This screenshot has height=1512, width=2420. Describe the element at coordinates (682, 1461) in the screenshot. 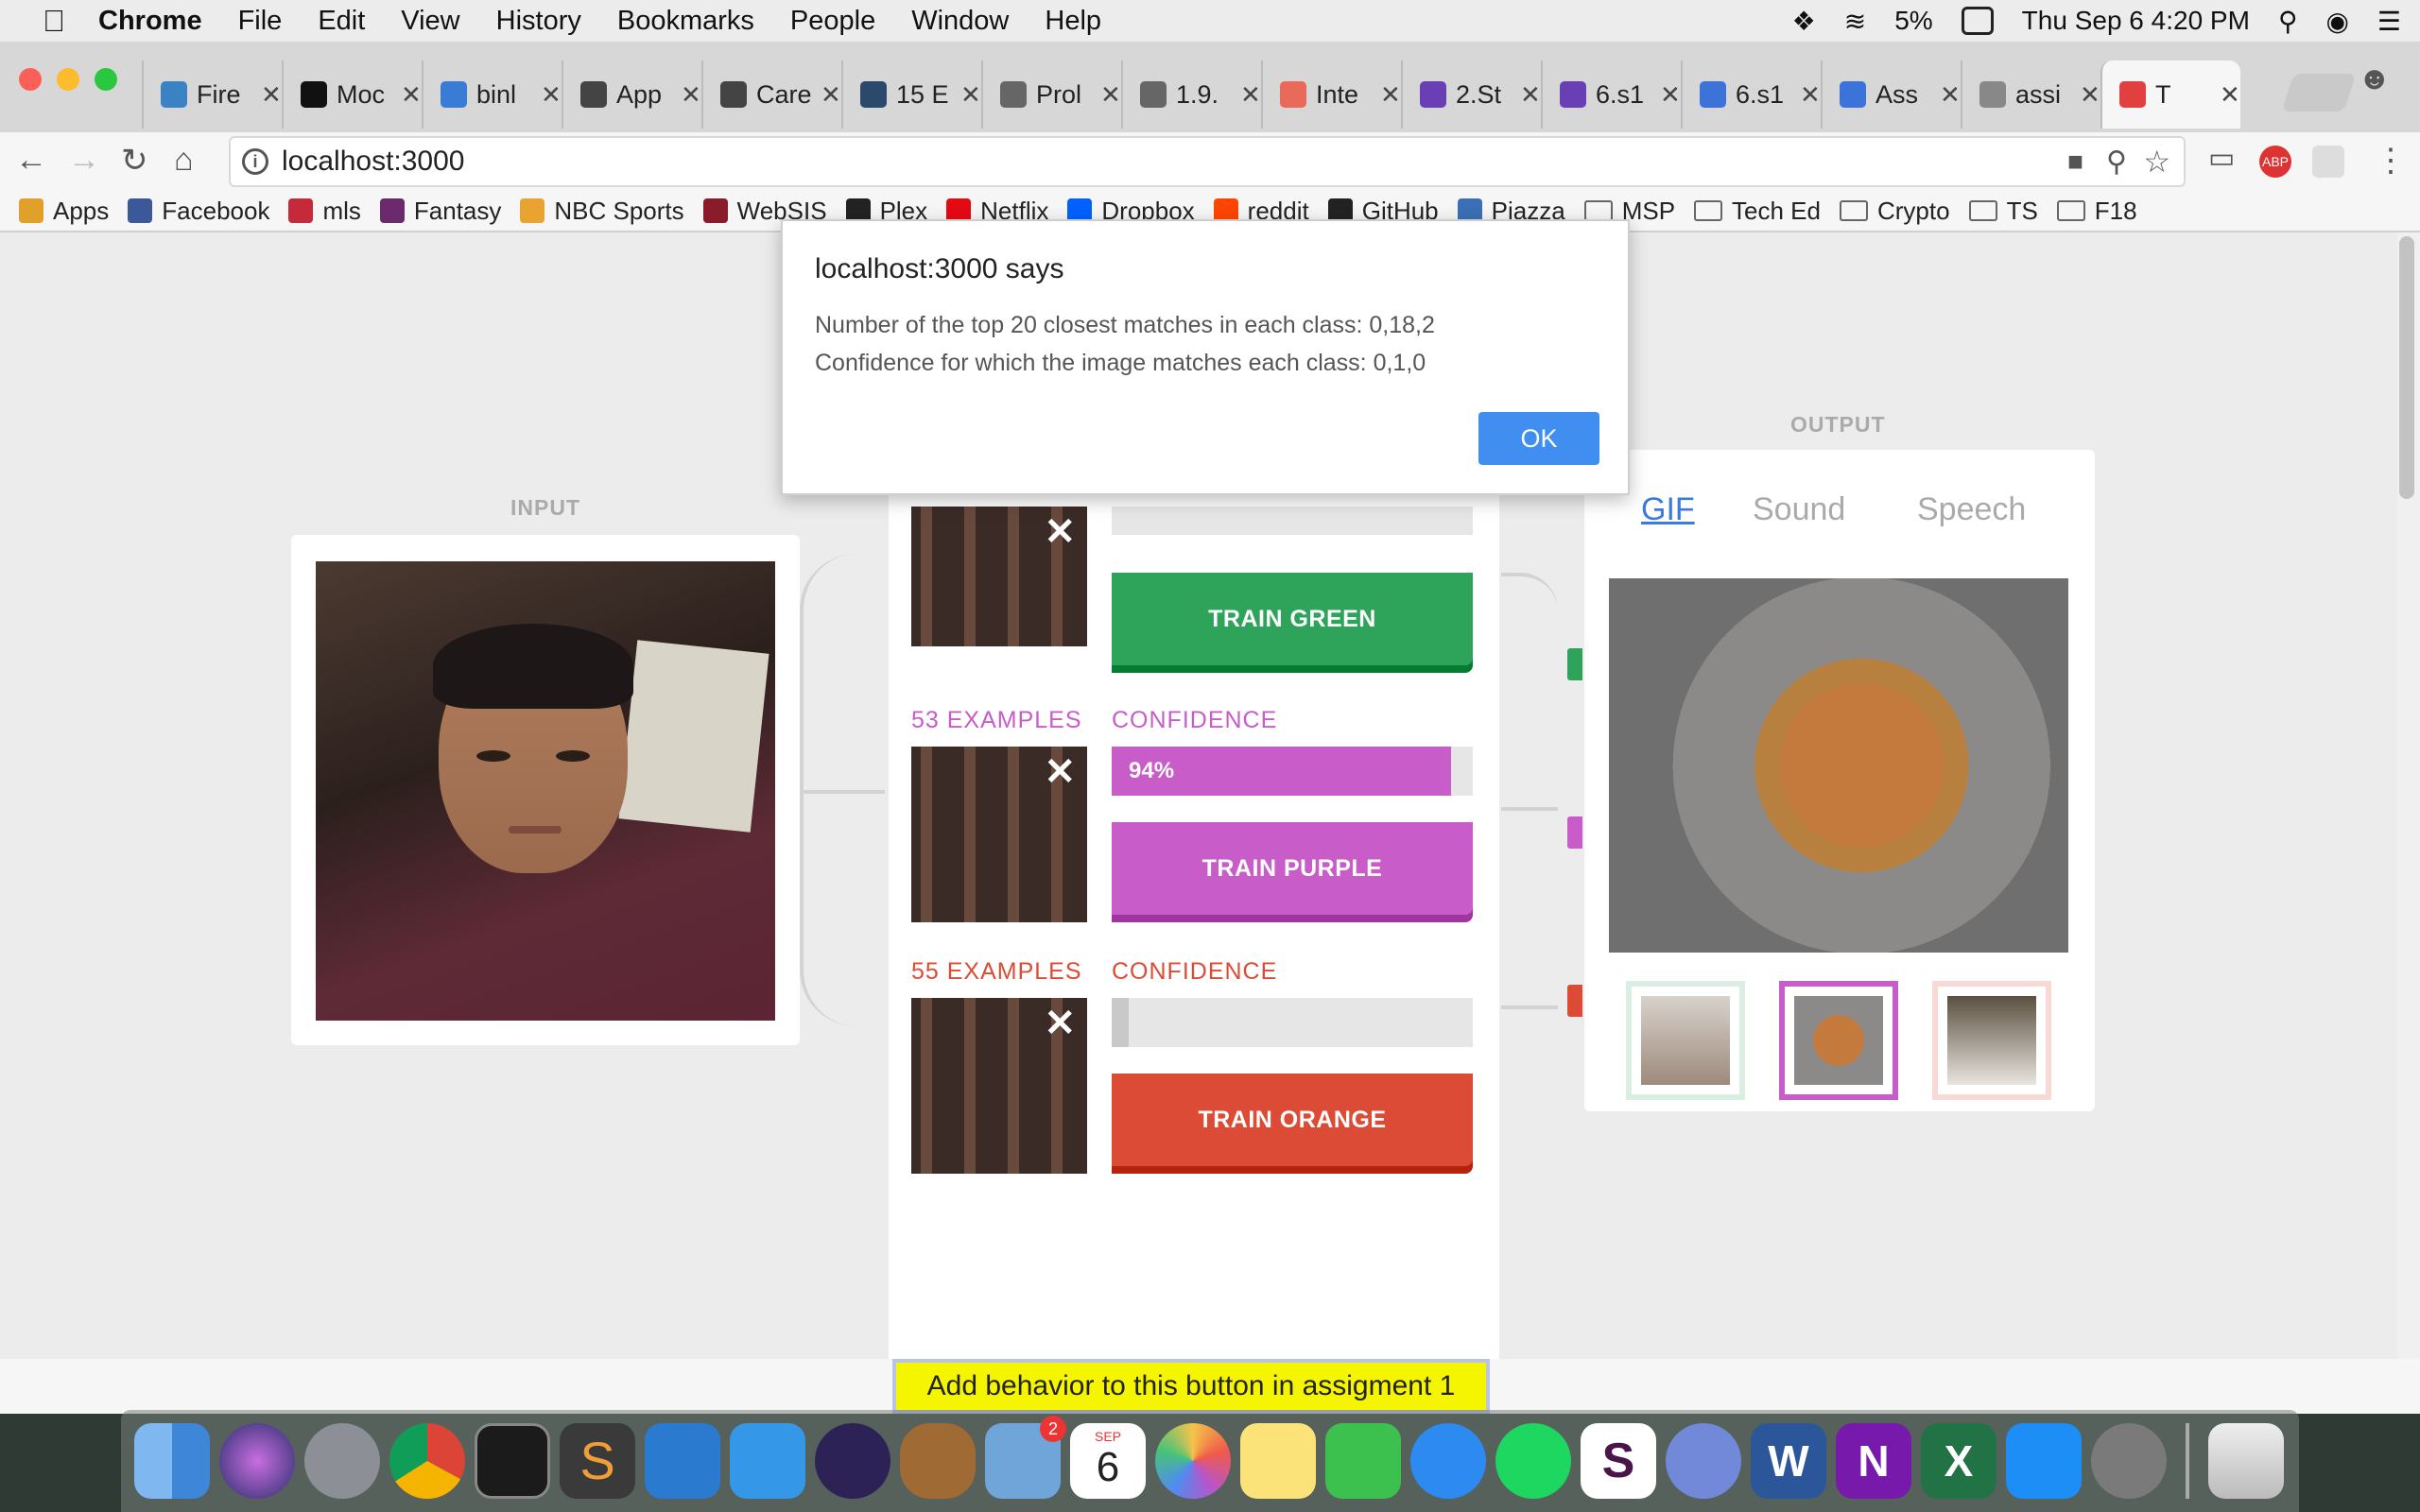

I see `vscode-icon` at that location.